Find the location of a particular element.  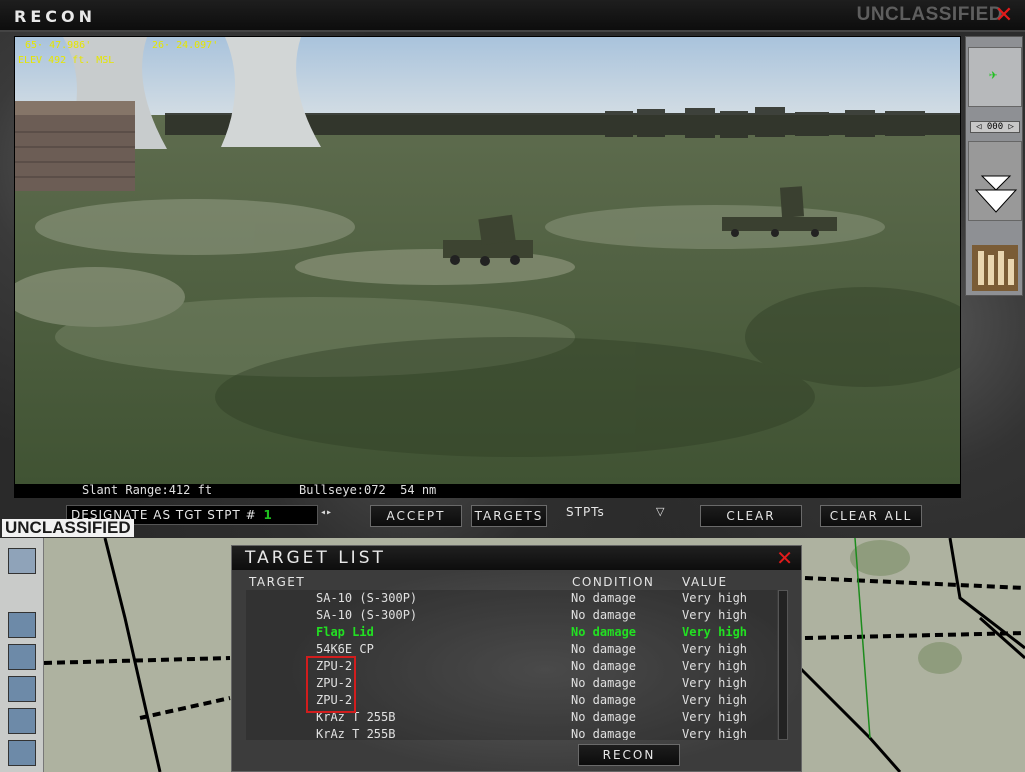

target-list-scrollbar is located at coordinates (783, 665).